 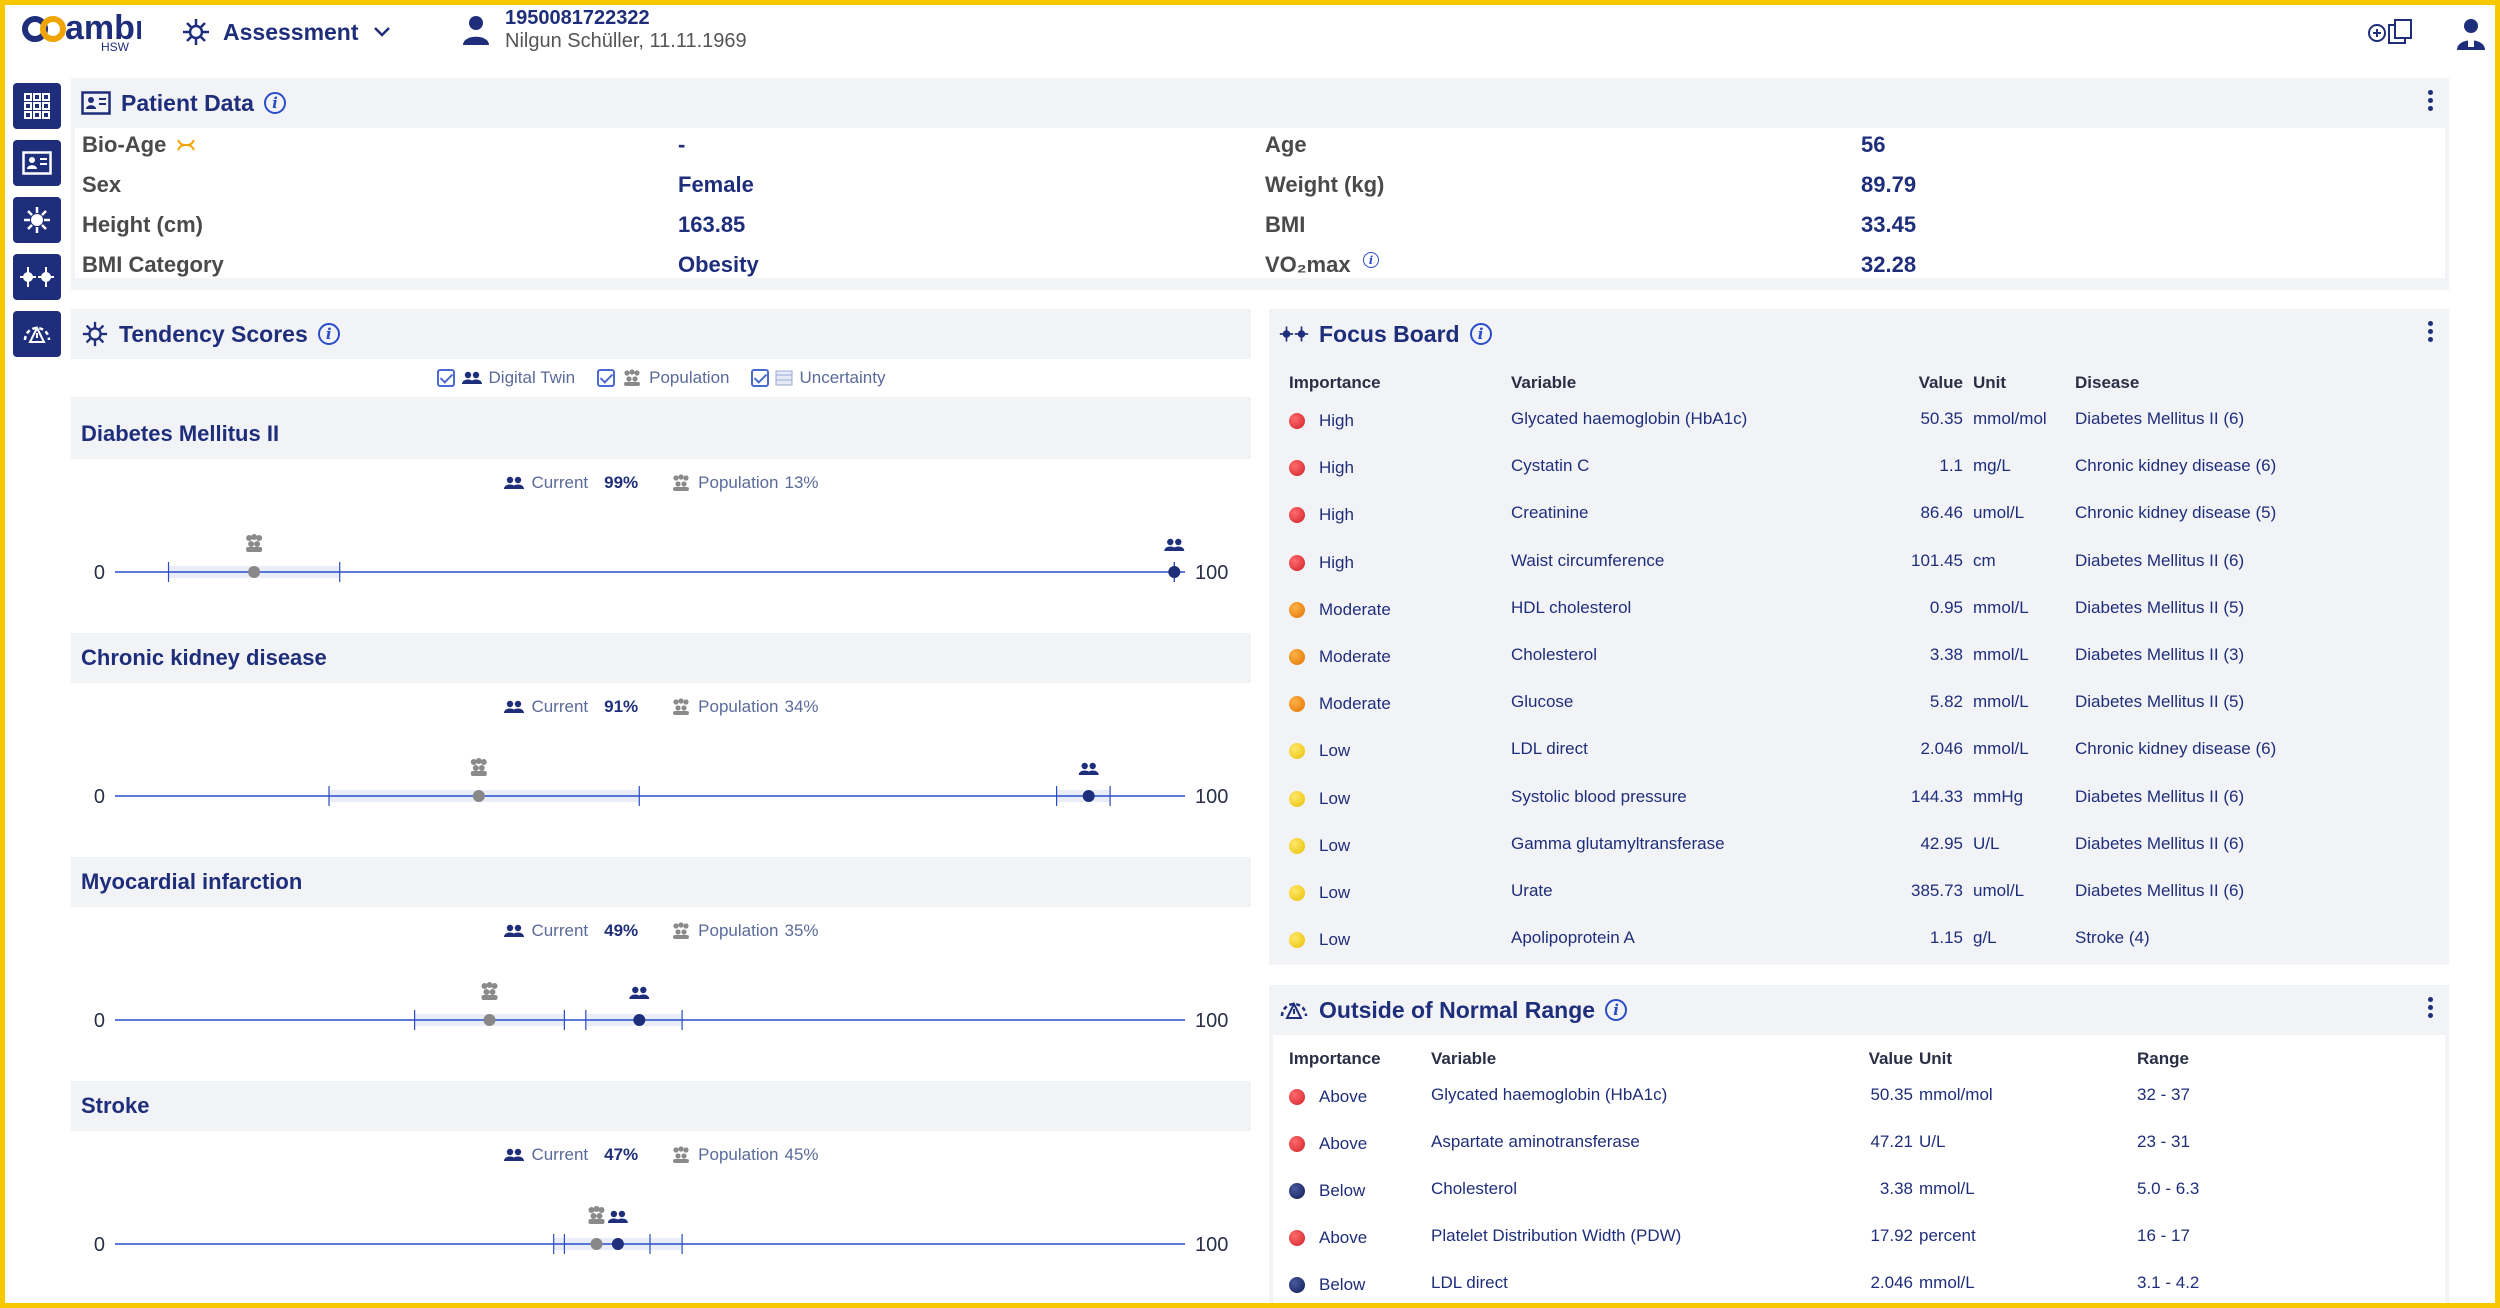 I want to click on sidebar-item-focus-board, so click(x=37, y=277).